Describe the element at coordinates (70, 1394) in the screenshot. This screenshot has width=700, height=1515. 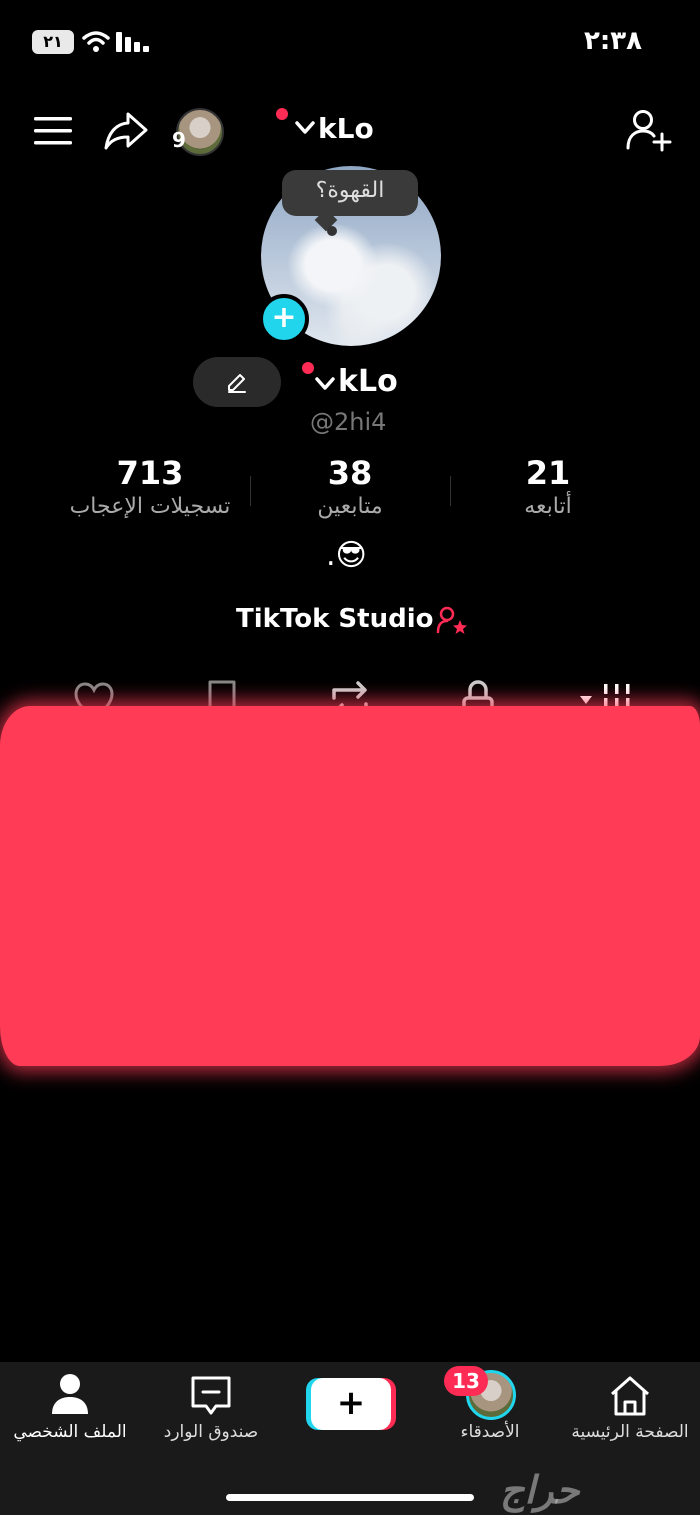
I see `profile-icon` at that location.